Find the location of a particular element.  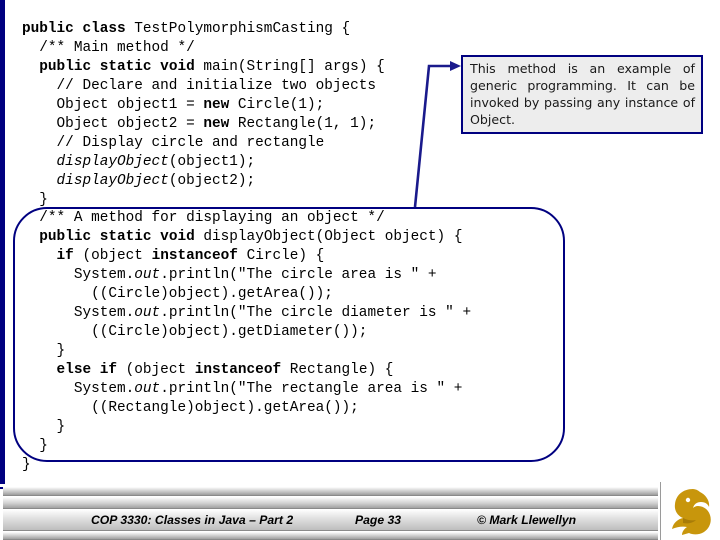

display-object-line-8: } is located at coordinates (246, 351).